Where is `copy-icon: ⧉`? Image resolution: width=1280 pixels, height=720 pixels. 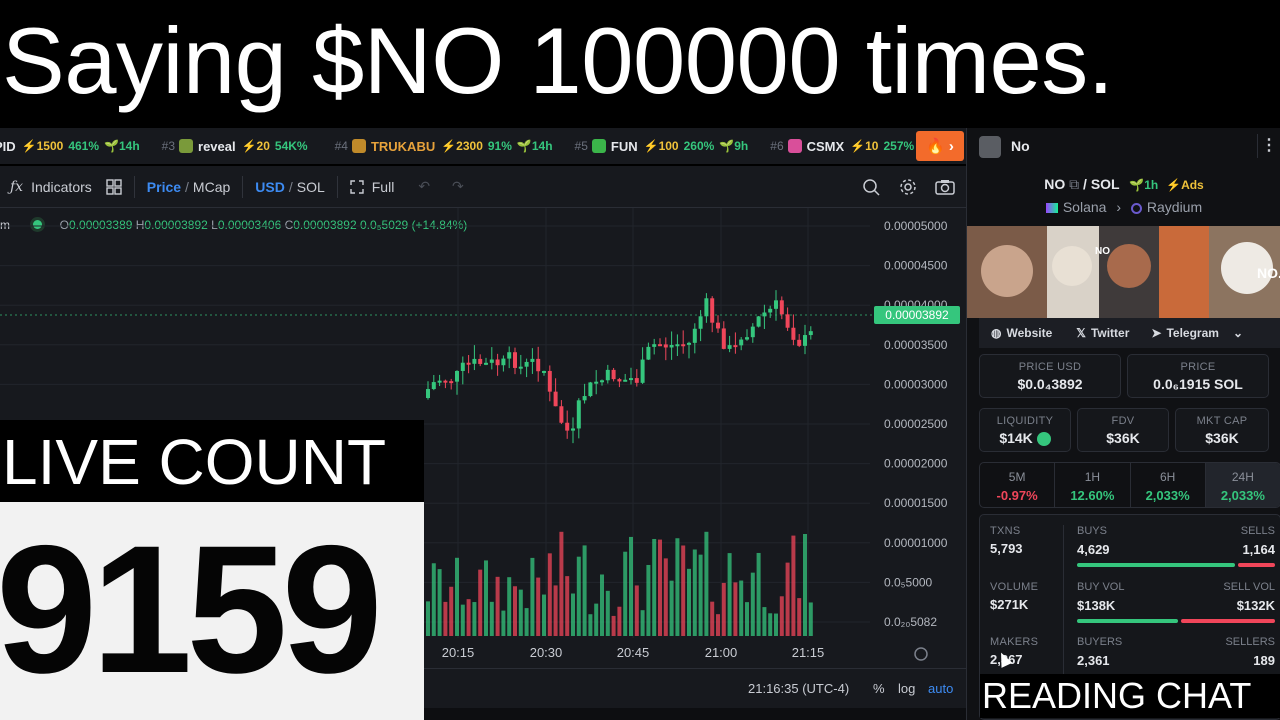 copy-icon: ⧉ is located at coordinates (1074, 184).